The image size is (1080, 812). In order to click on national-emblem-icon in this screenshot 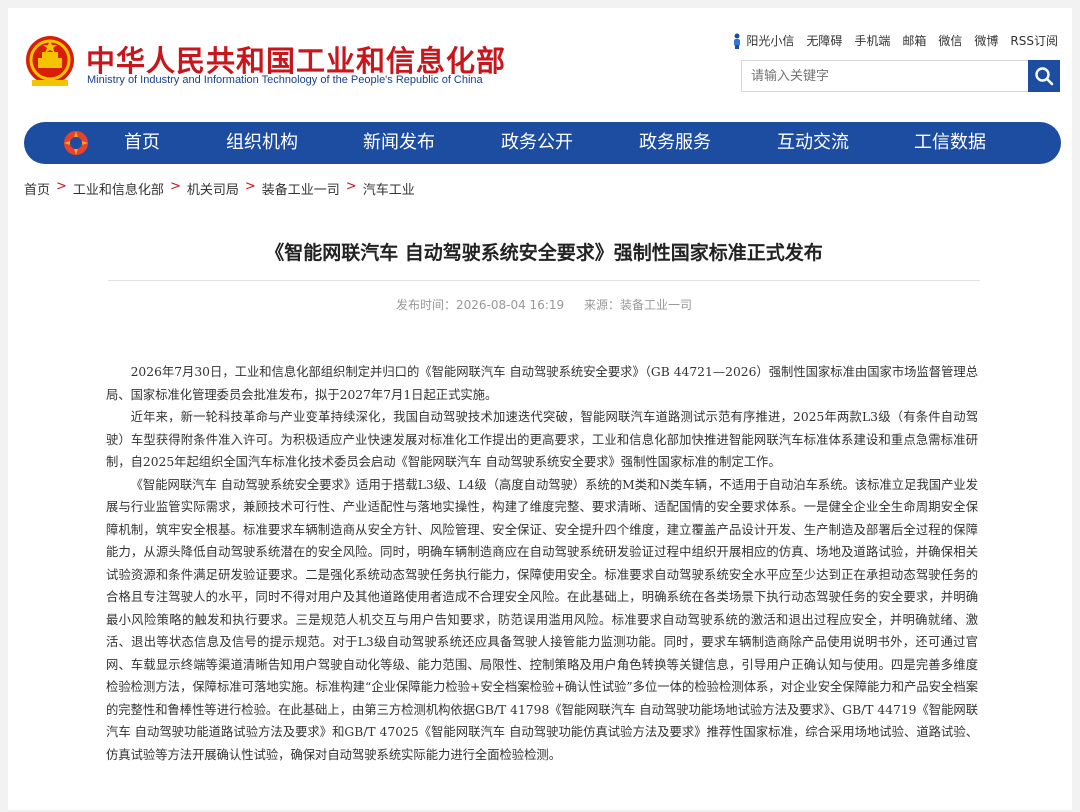, I will do `click(50, 61)`.